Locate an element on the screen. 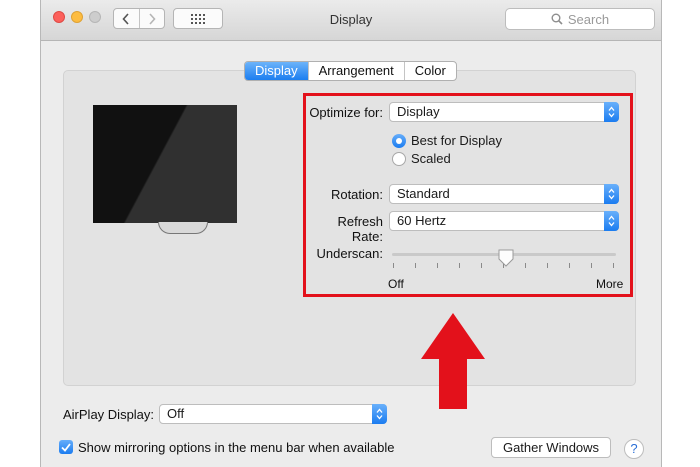  refresh-rate-popup: 60 Hertz is located at coordinates (504, 221).